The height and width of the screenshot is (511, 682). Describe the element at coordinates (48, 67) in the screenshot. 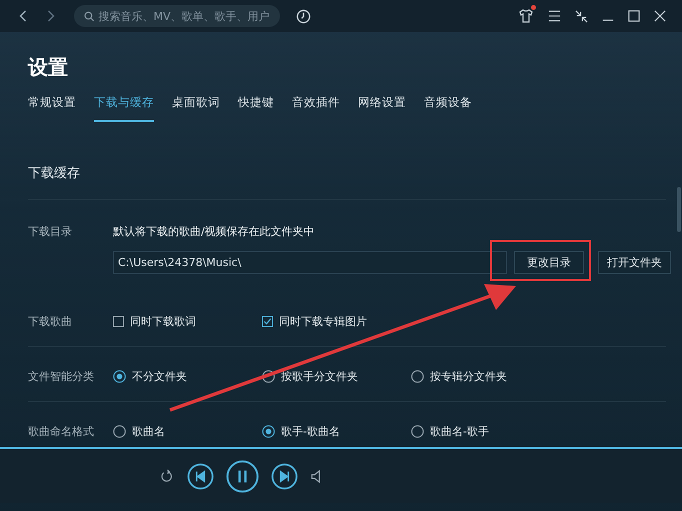

I see `page-title: 设置` at that location.